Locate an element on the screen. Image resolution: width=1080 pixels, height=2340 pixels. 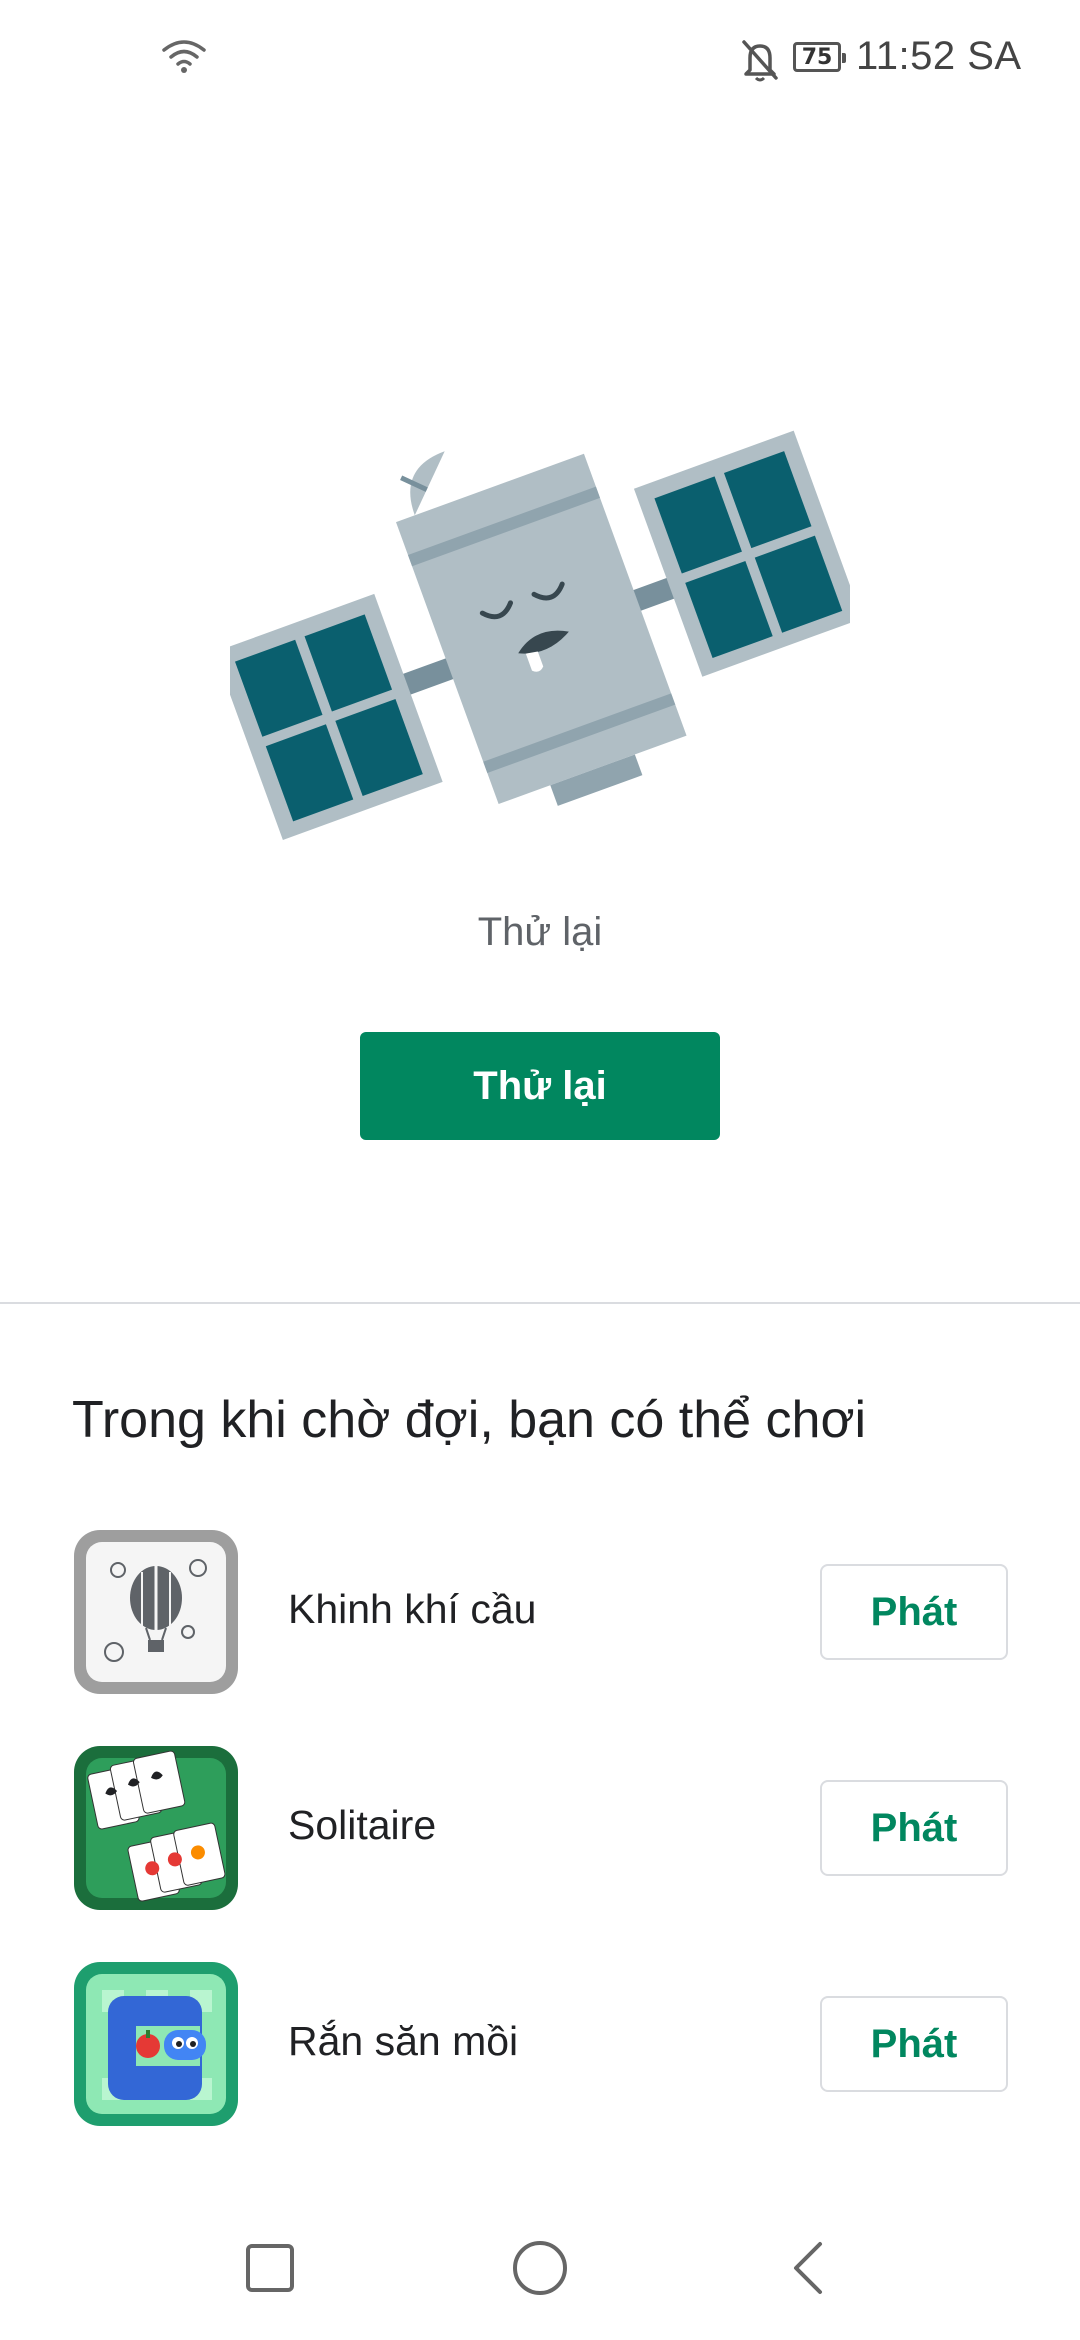
game-name: Solitaire is located at coordinates (362, 1825).